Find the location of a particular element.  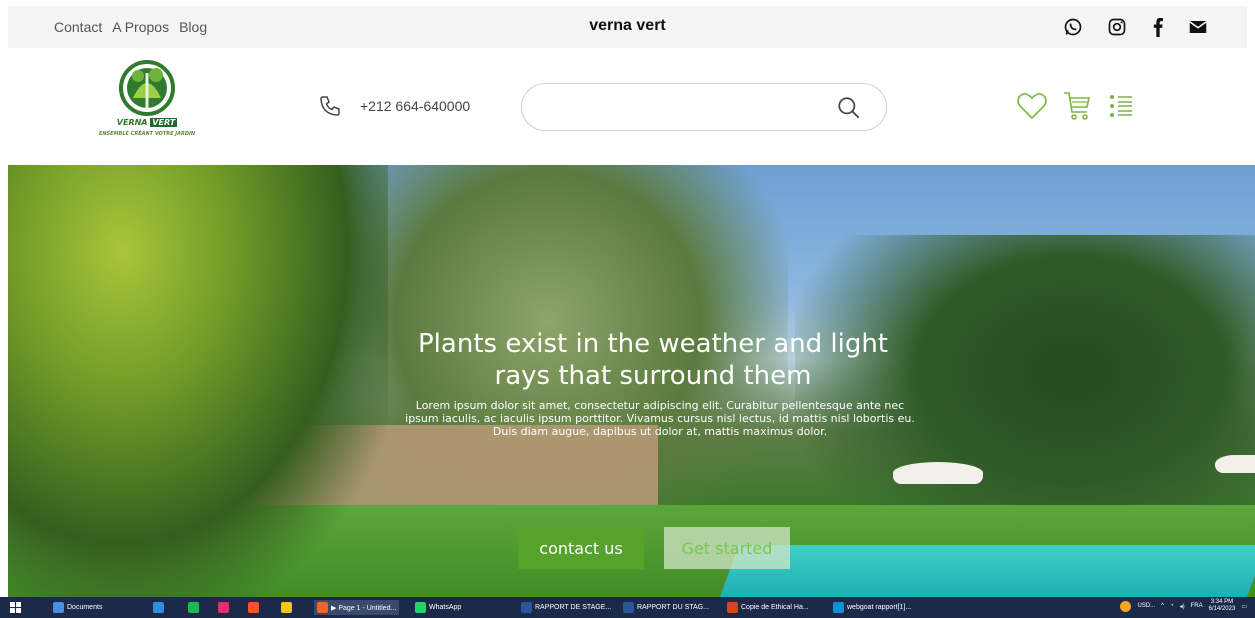

contact-us-button: contact us is located at coordinates (581, 548).